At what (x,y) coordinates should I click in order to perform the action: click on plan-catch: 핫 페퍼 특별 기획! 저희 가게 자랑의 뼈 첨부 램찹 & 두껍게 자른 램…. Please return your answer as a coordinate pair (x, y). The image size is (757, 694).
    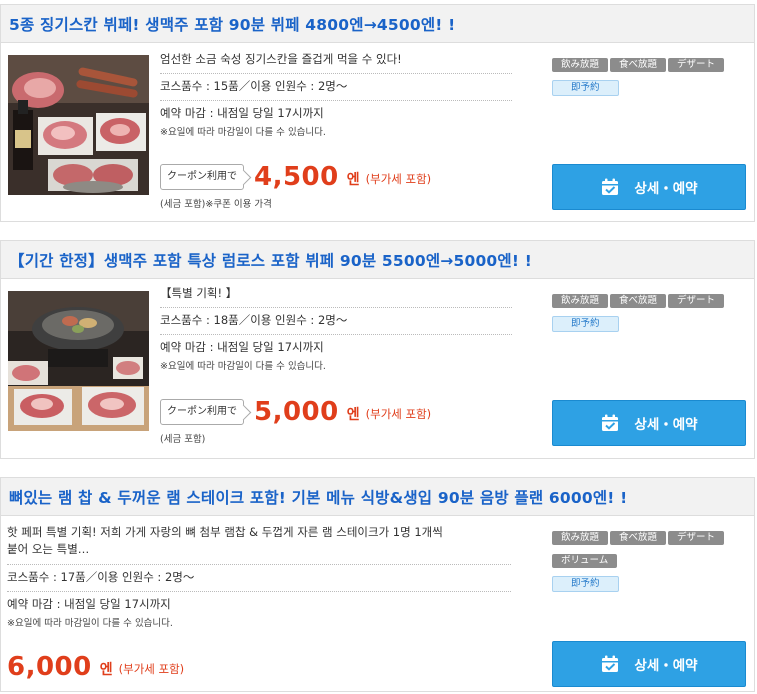
    Looking at the image, I should click on (259, 542).